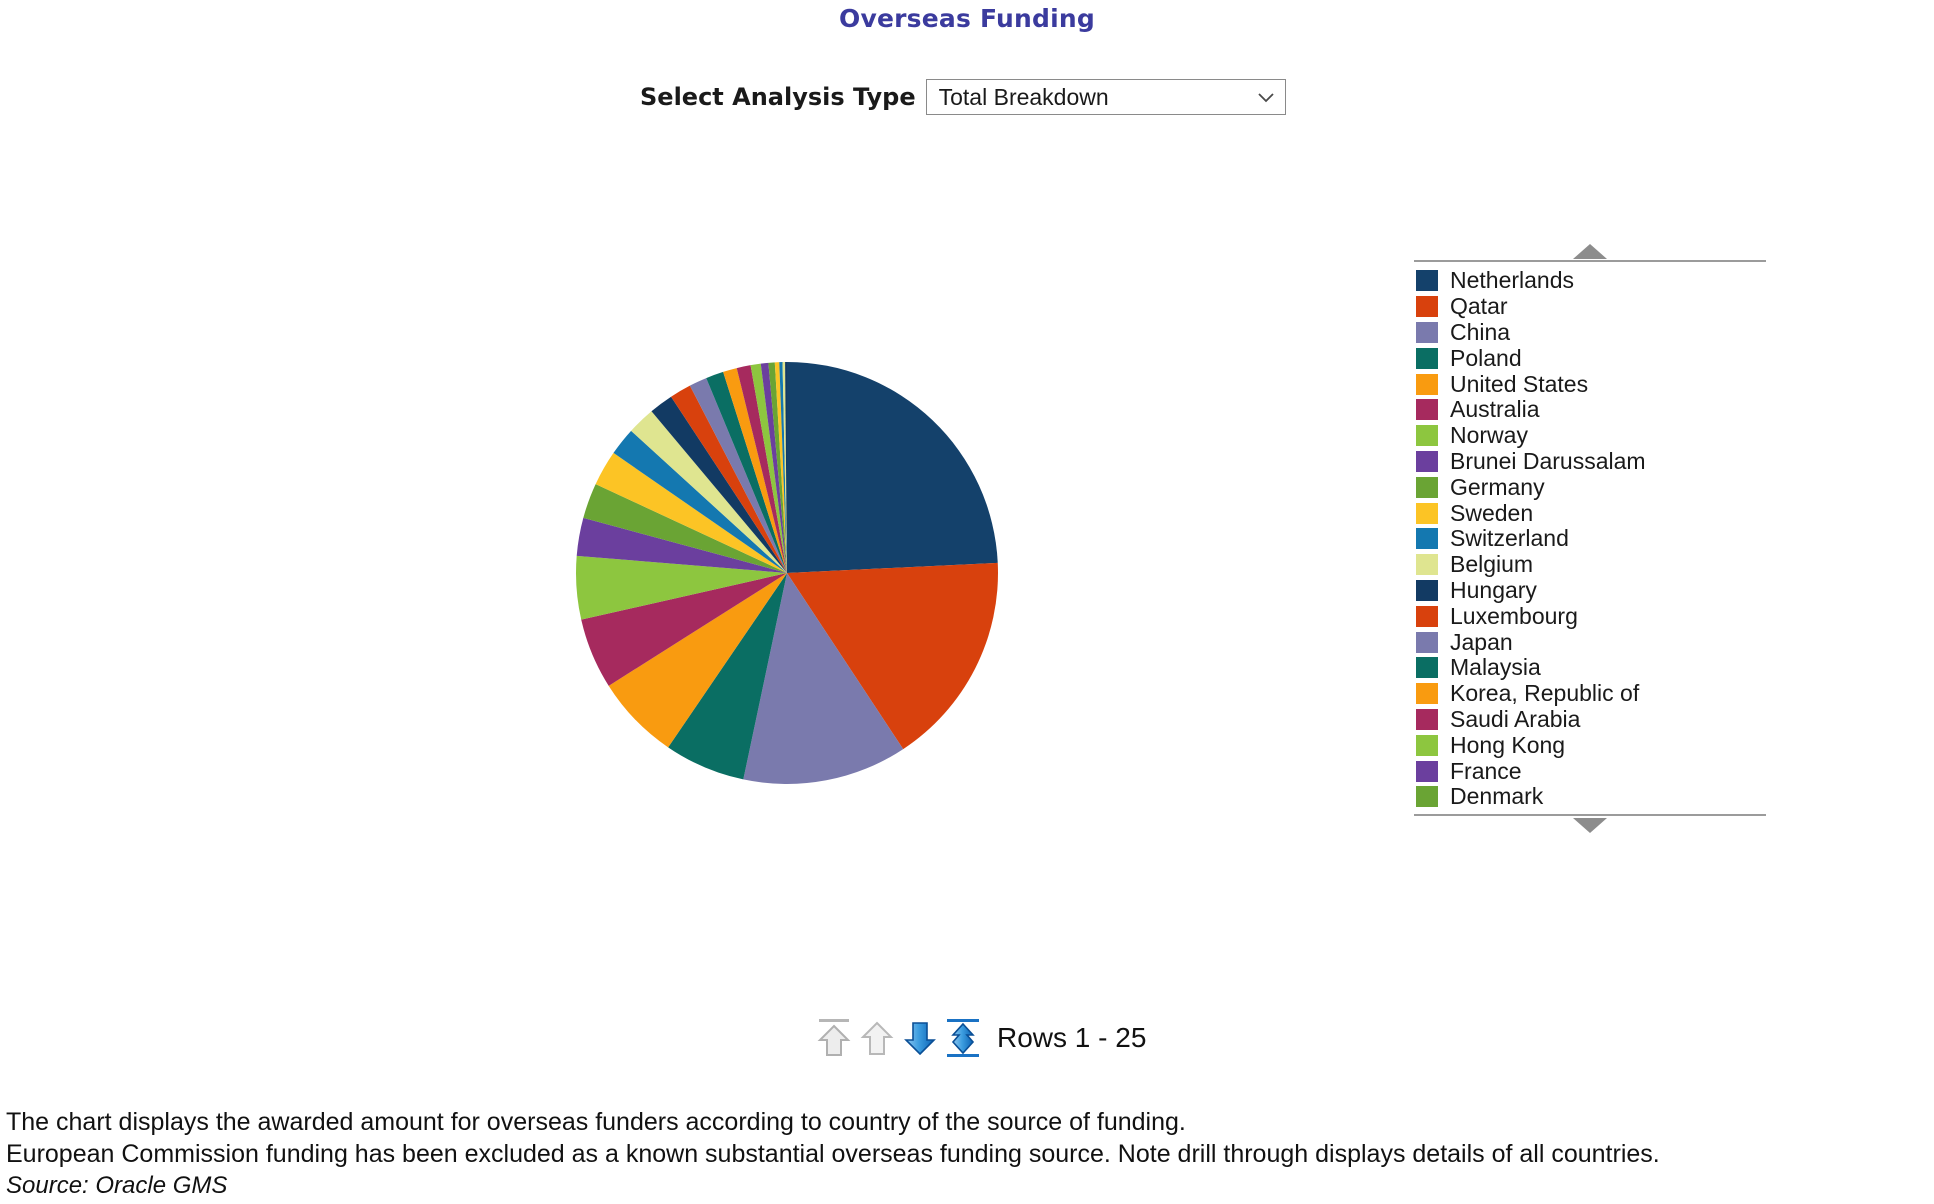 The image size is (1934, 1204). Describe the element at coordinates (1489, 435) in the screenshot. I see `legend-item-label: Norway` at that location.